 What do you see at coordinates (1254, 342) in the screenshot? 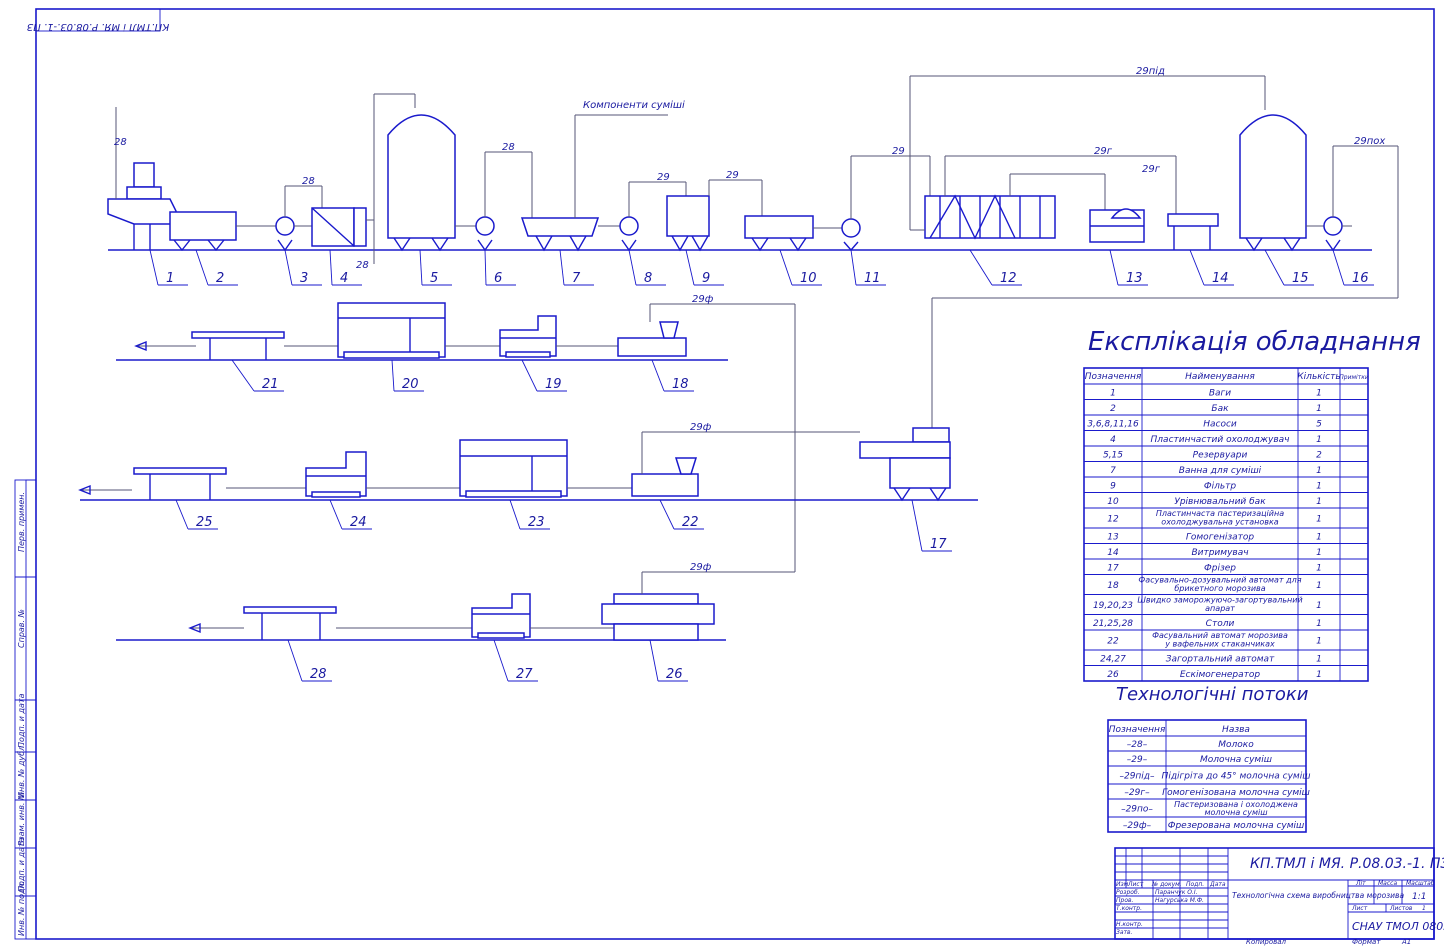
I see `explication-title: Експлікація обладнання` at bounding box center [1254, 342].